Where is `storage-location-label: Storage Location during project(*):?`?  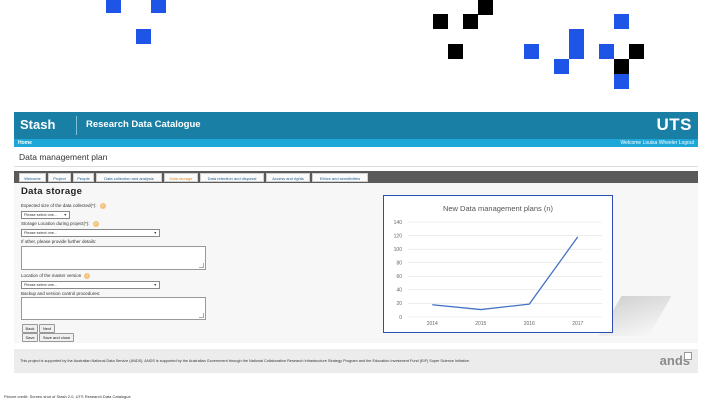
storage-location-label: Storage Location during project(*):? is located at coordinates (60, 224).